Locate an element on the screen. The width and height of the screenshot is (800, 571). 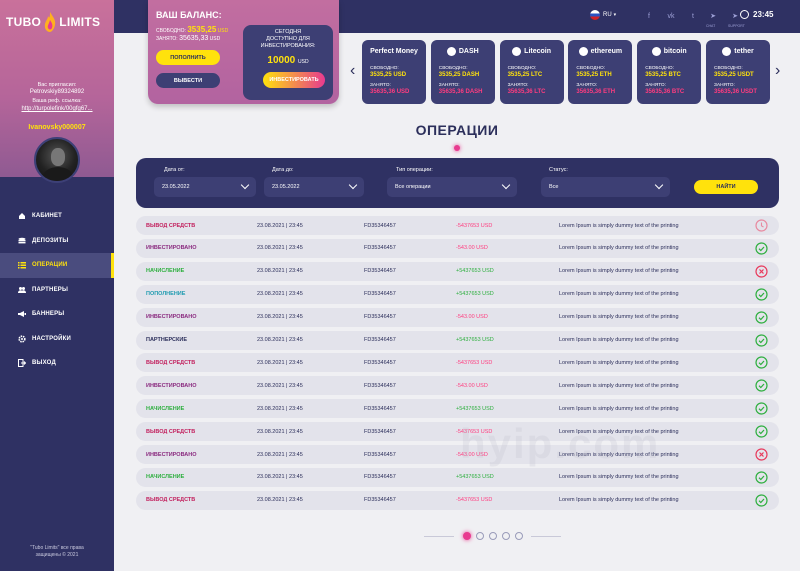
avatar is located at coordinates (57, 160).